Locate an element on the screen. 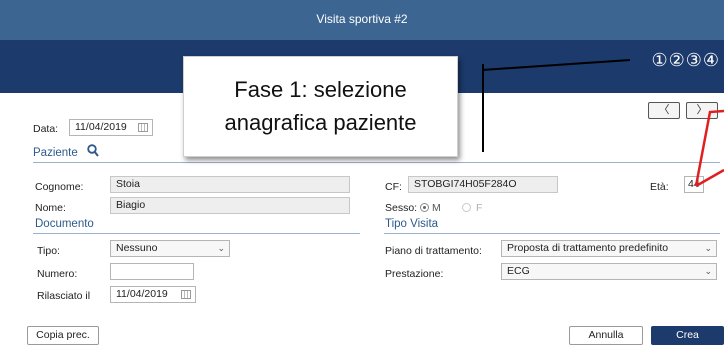 This screenshot has height=347, width=724. rilasciato-field: 11/04/2019 is located at coordinates (153, 294).